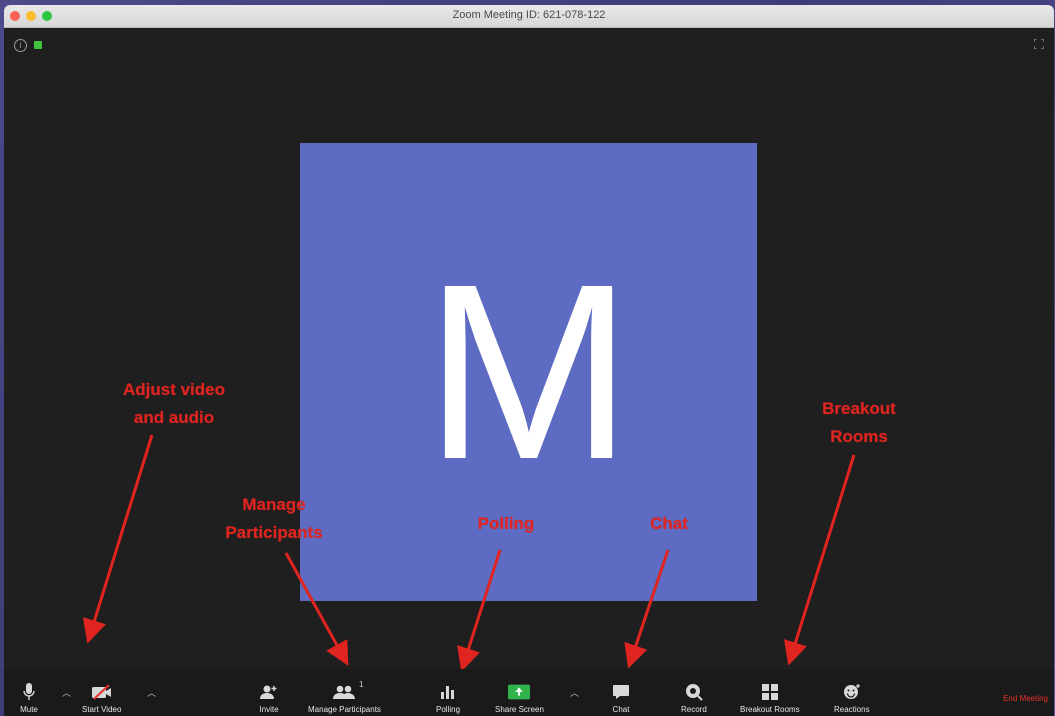  I want to click on annotation-manage-line1: Manage, so click(274, 504).